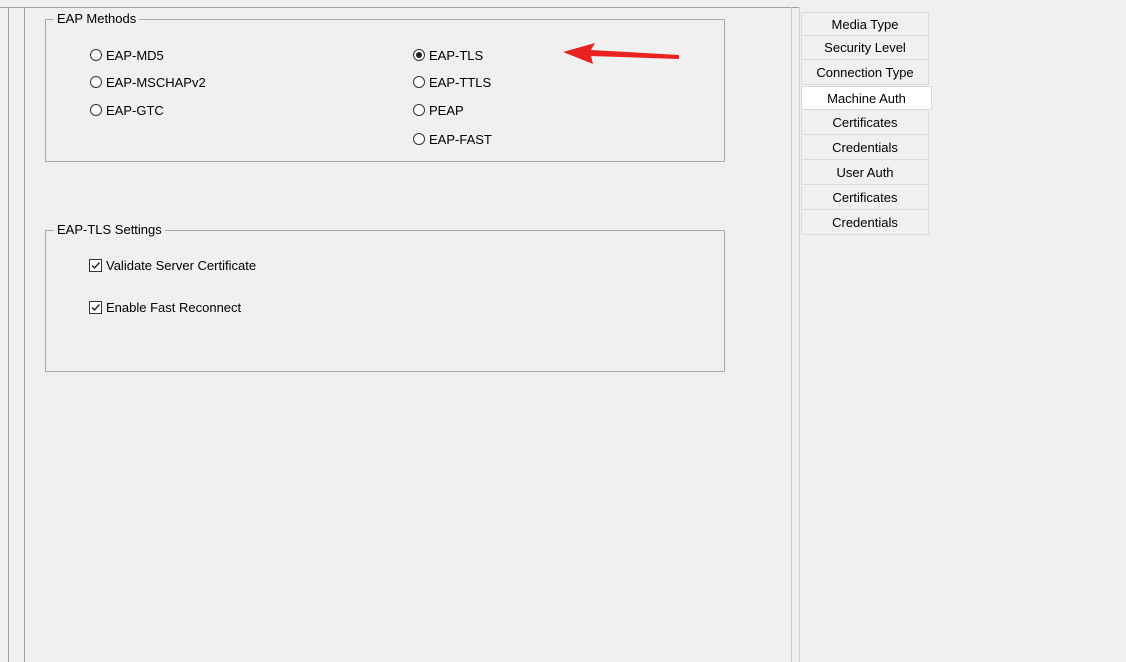 The height and width of the screenshot is (662, 1126). What do you see at coordinates (456, 55) in the screenshot?
I see `radio-label: EAP-TLS` at bounding box center [456, 55].